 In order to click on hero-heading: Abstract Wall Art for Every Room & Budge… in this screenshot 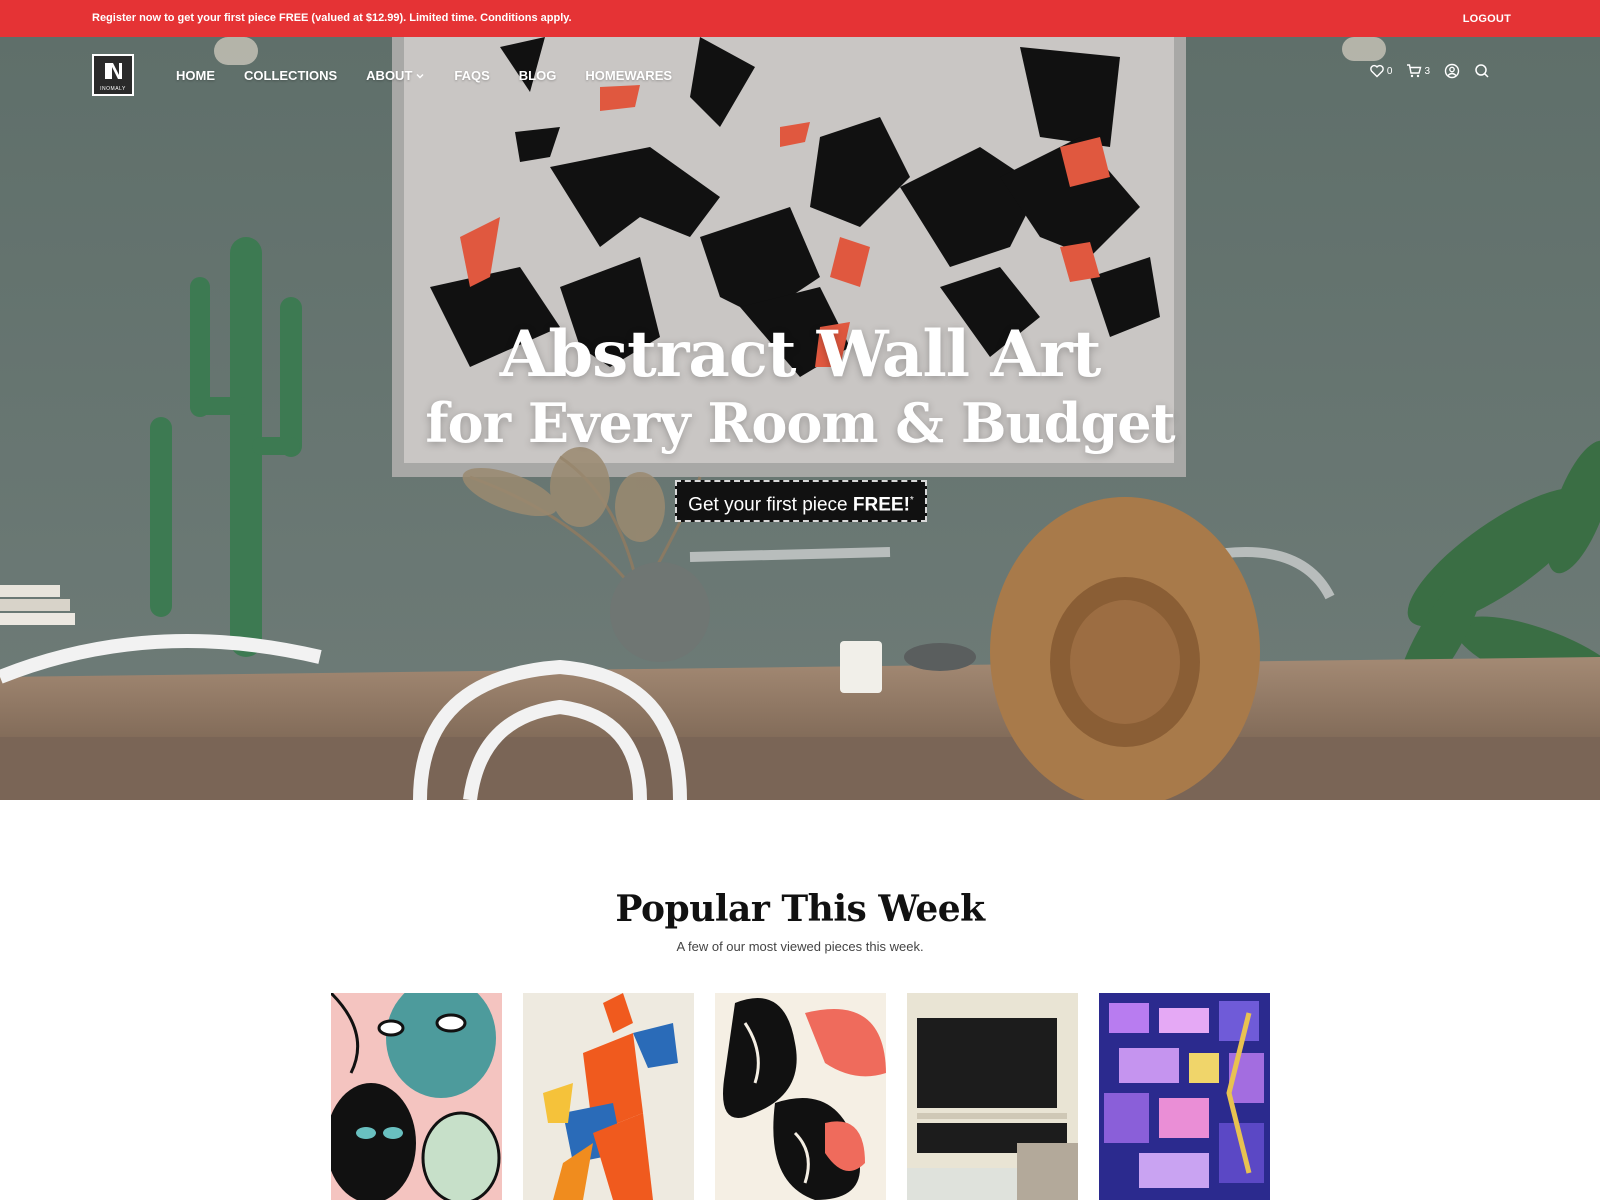, I will do `click(800, 385)`.